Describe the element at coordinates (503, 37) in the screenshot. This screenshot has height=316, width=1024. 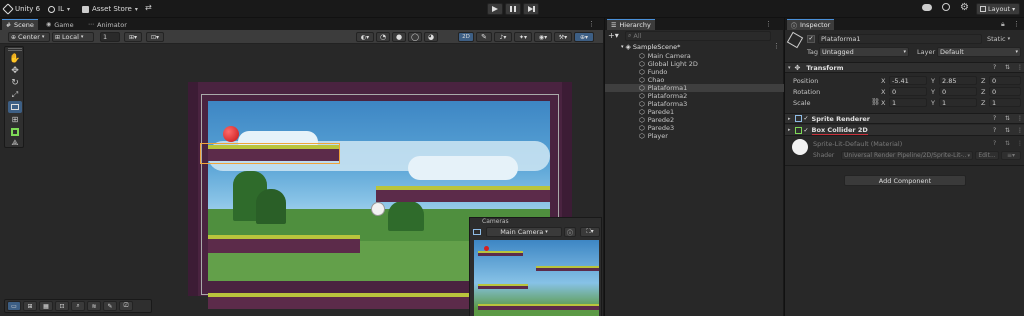
I see `audio-toggle-button: ♪▾` at that location.